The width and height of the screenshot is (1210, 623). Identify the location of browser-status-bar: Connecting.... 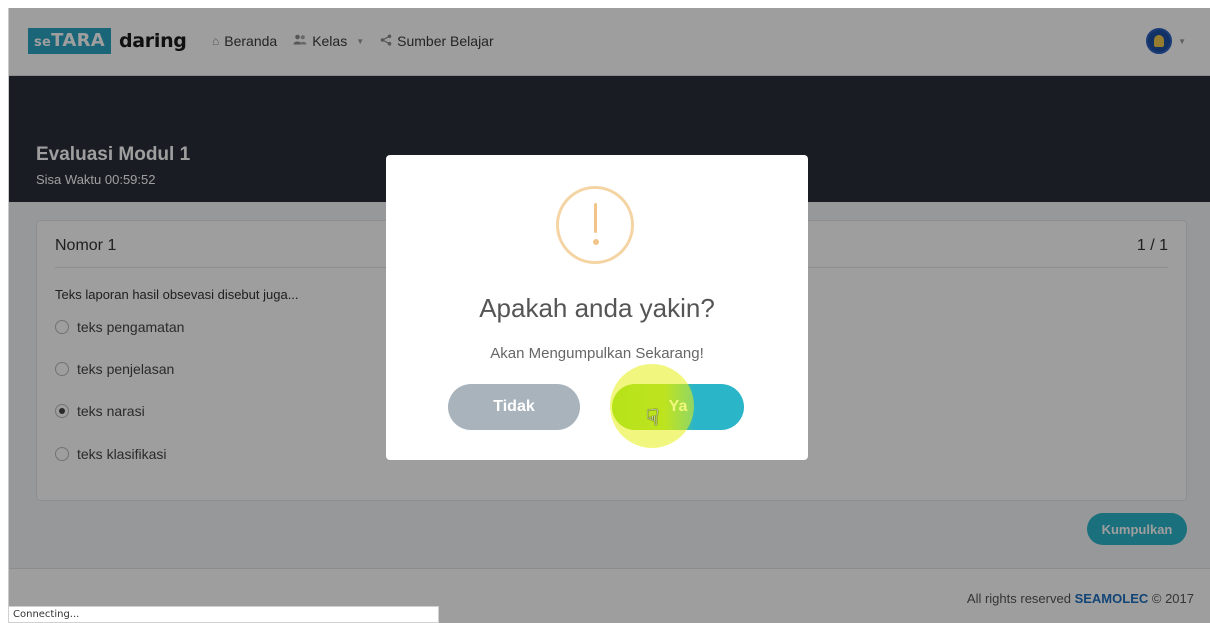
(223, 614).